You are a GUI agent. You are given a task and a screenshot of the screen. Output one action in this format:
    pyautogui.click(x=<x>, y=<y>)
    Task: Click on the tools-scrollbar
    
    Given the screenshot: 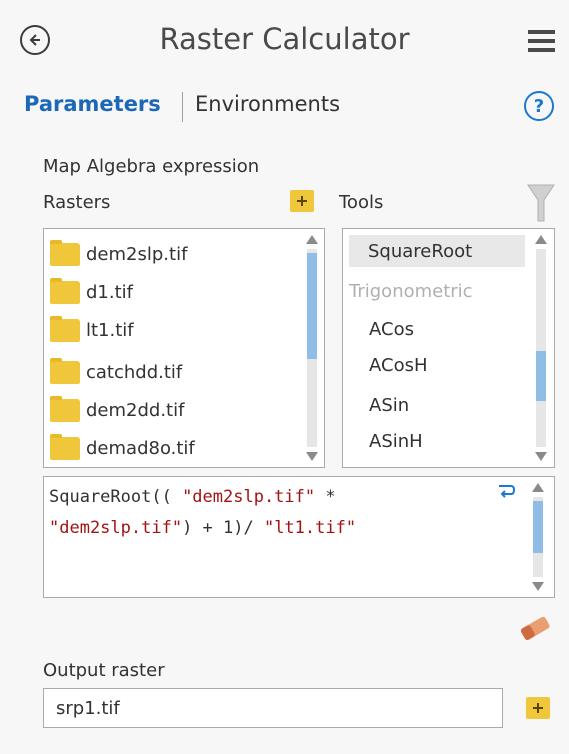 What is the action you would take?
    pyautogui.click(x=540, y=348)
    